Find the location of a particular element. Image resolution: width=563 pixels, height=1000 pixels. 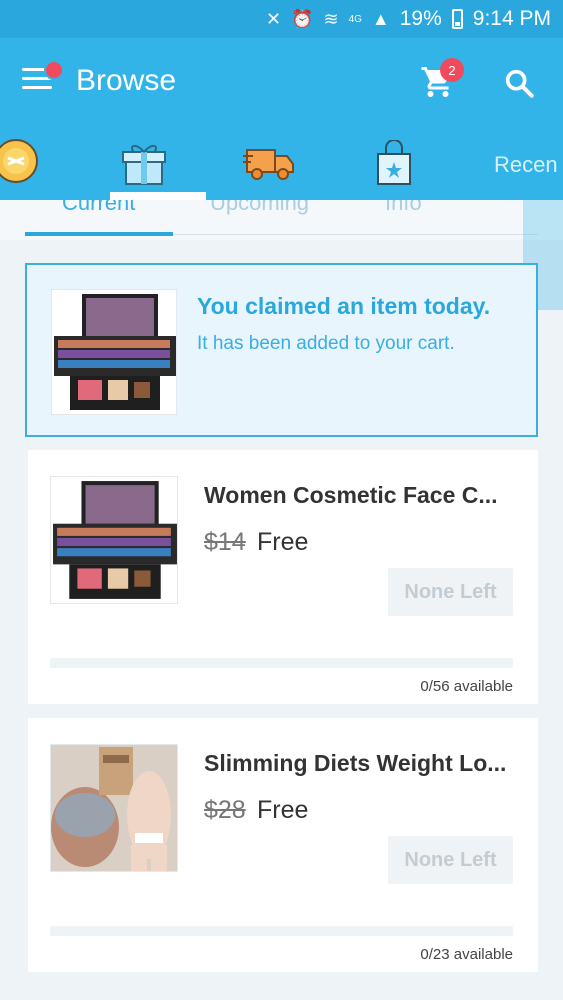

shopping-bag-icon is located at coordinates (394, 164).